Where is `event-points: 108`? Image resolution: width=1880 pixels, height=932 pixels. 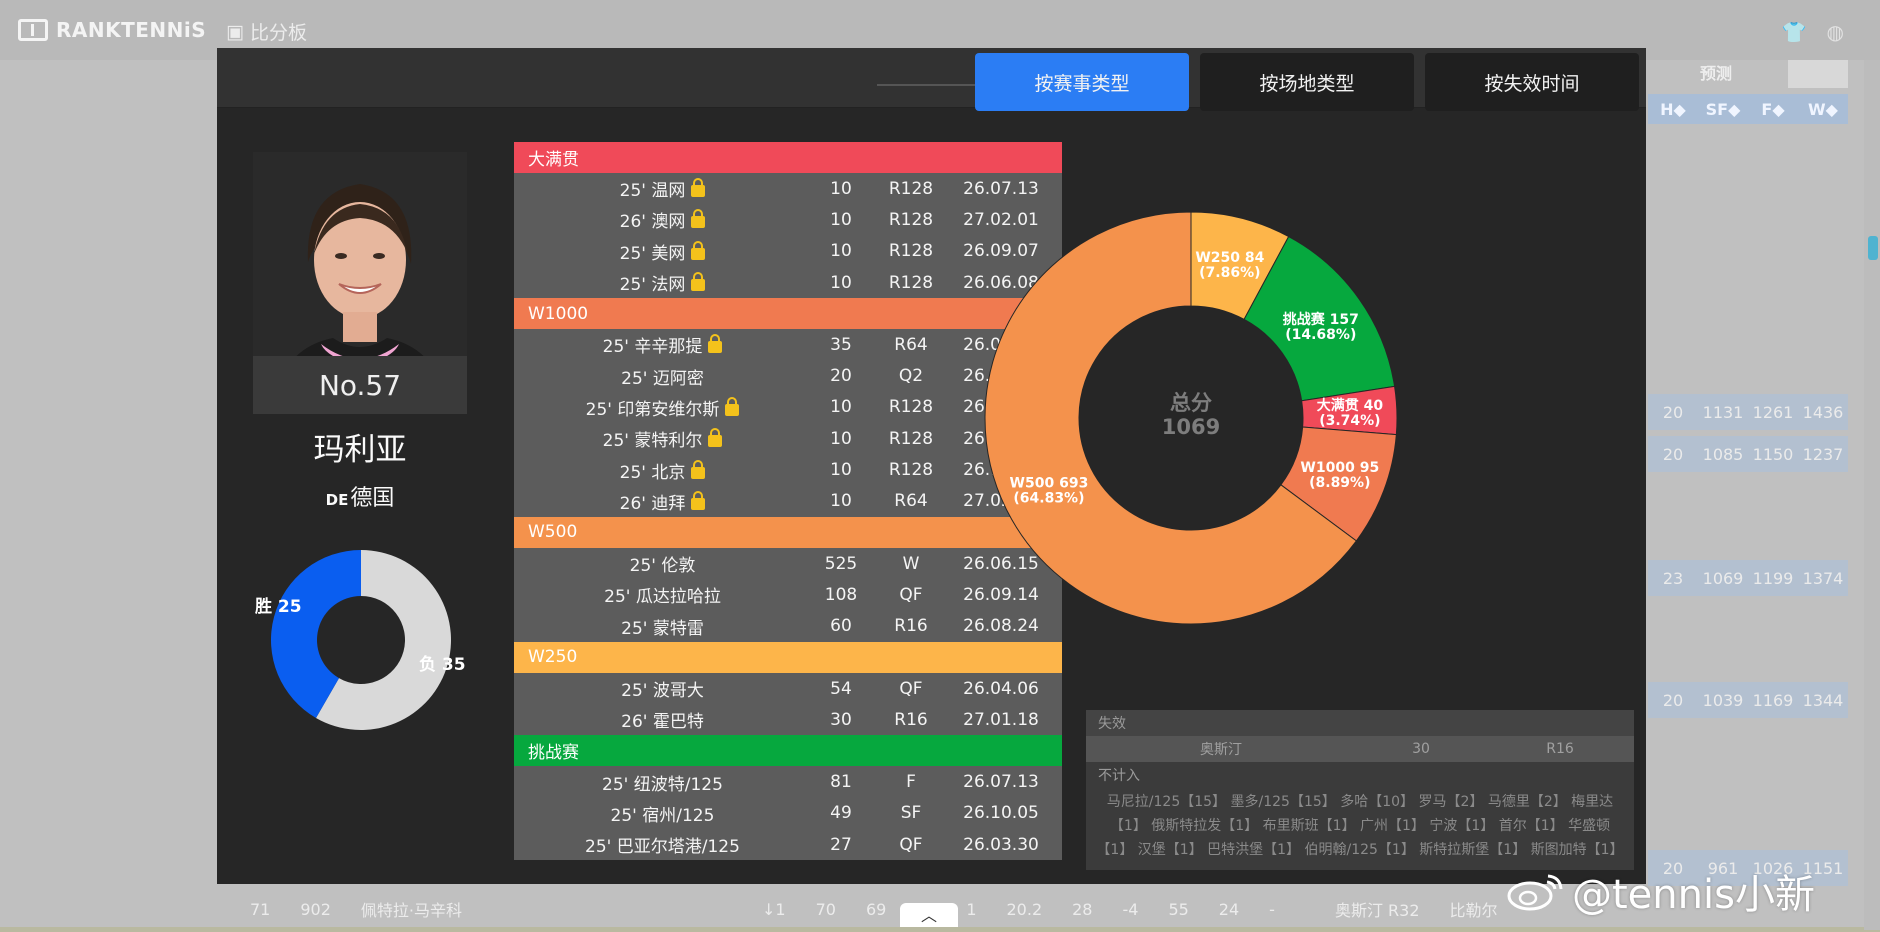 event-points: 108 is located at coordinates (841, 594).